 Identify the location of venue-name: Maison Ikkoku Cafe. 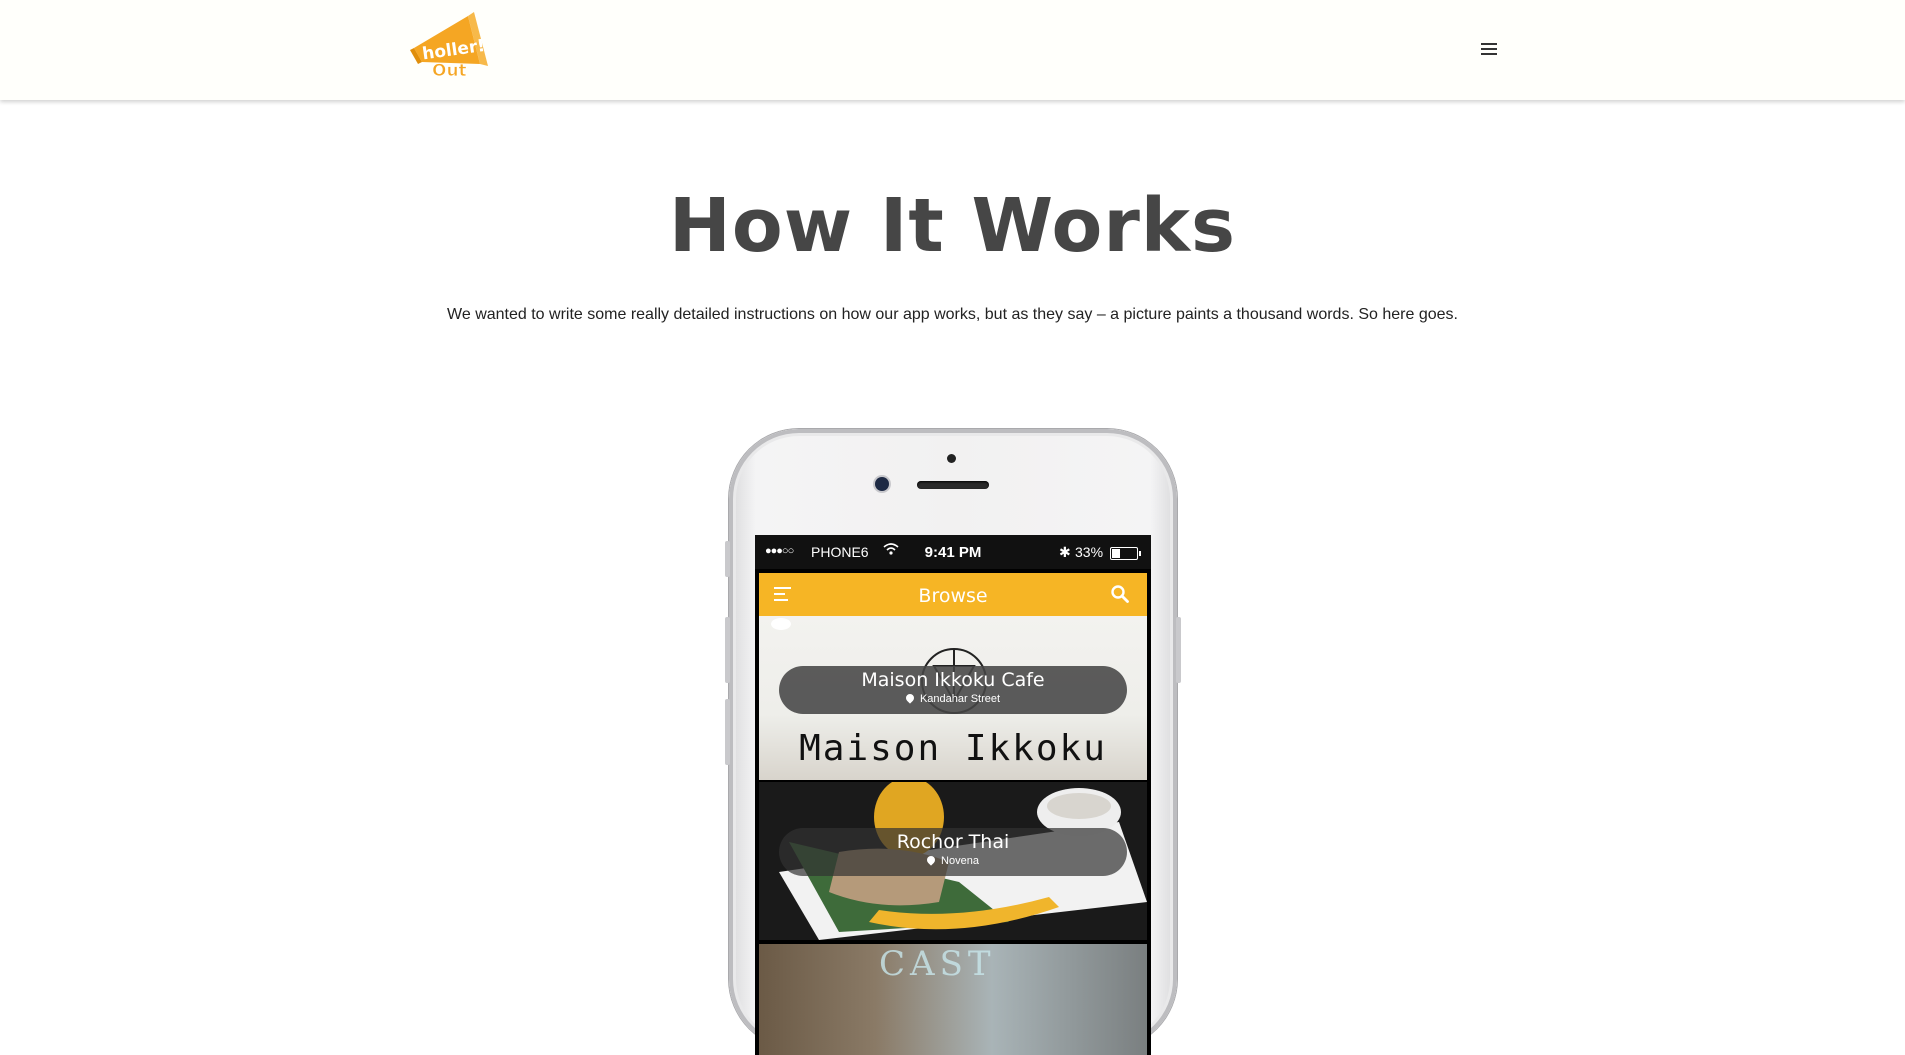
(953, 680).